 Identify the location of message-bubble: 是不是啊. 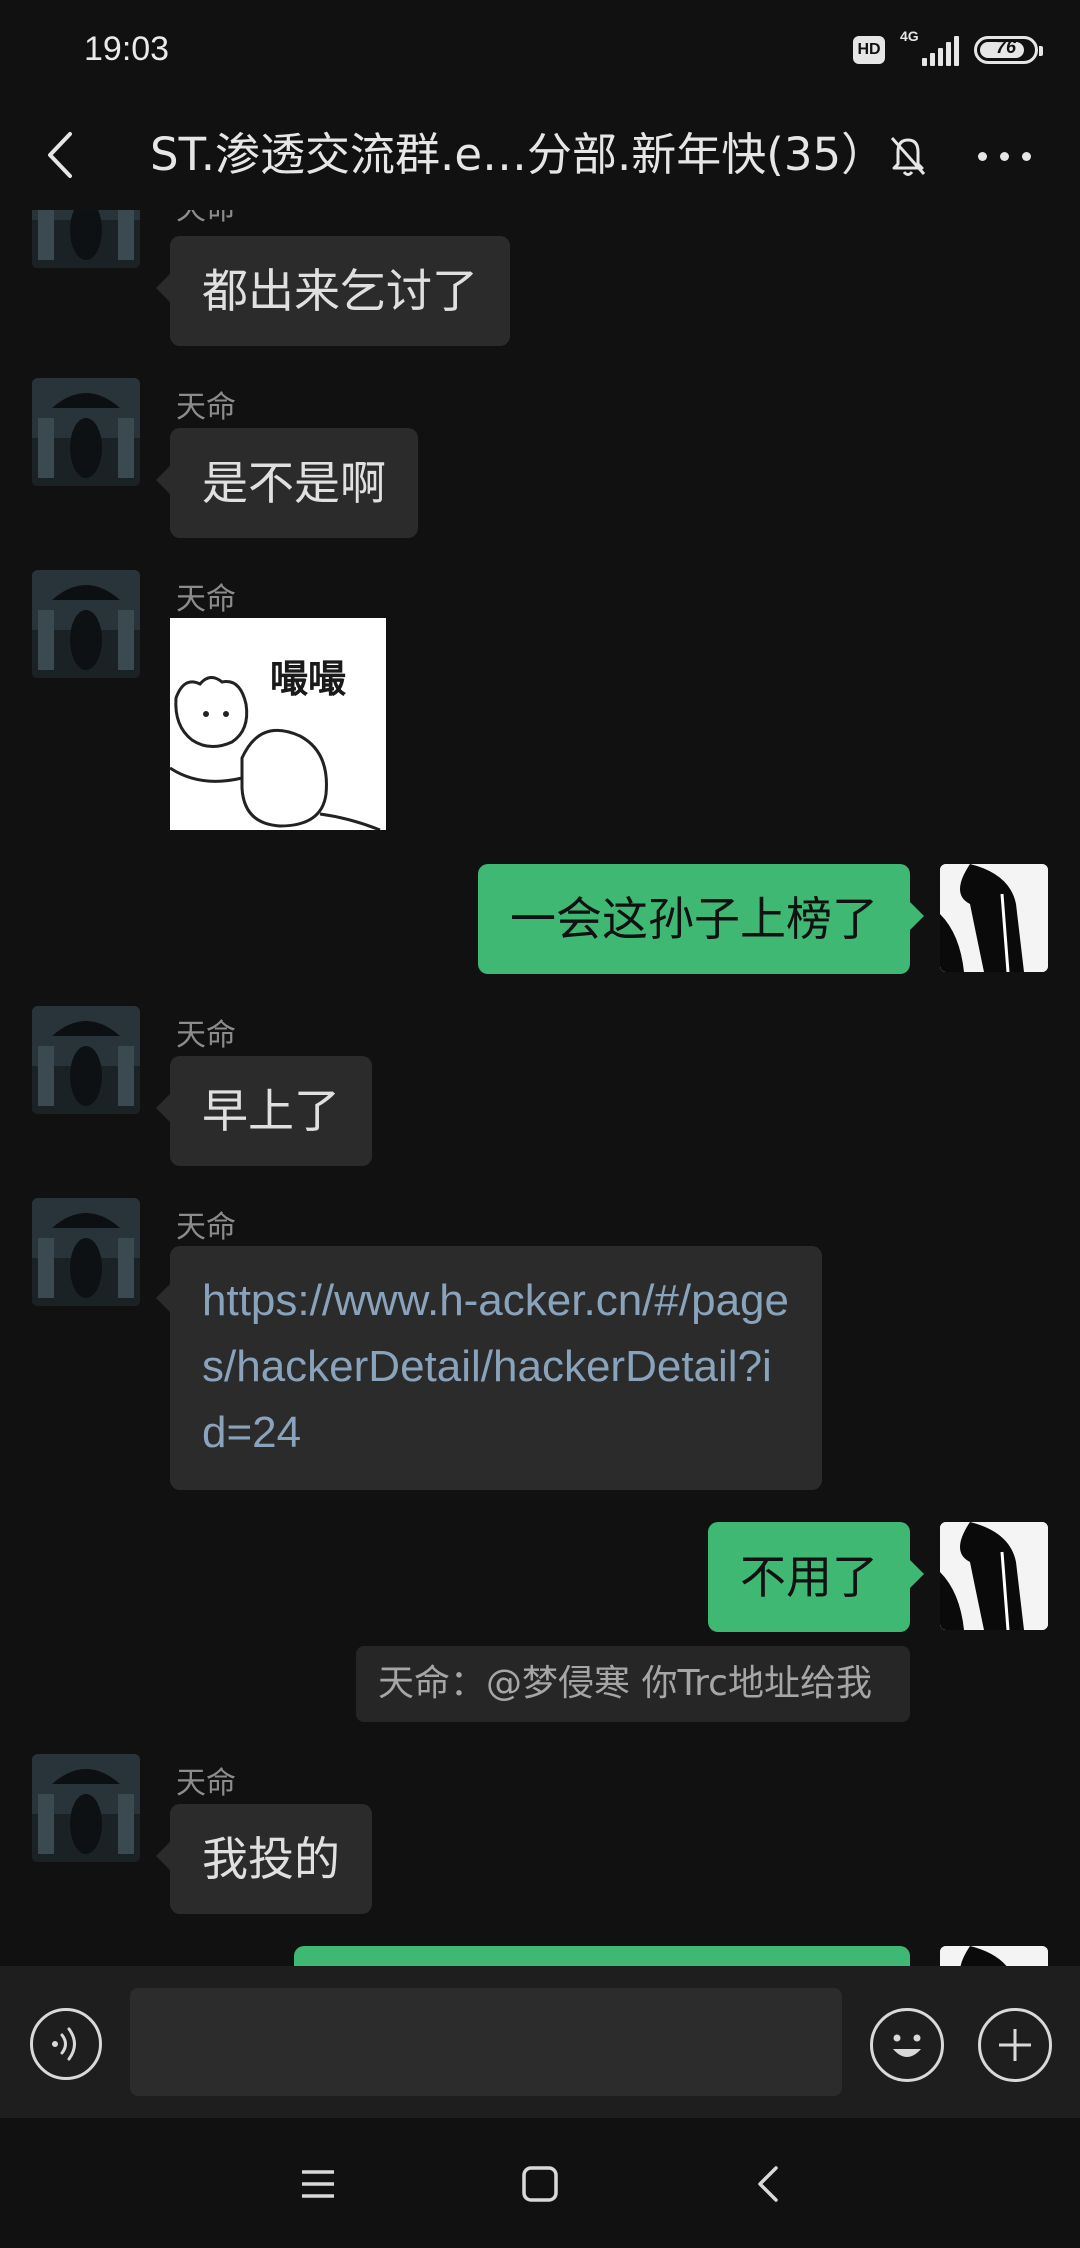
(287, 483).